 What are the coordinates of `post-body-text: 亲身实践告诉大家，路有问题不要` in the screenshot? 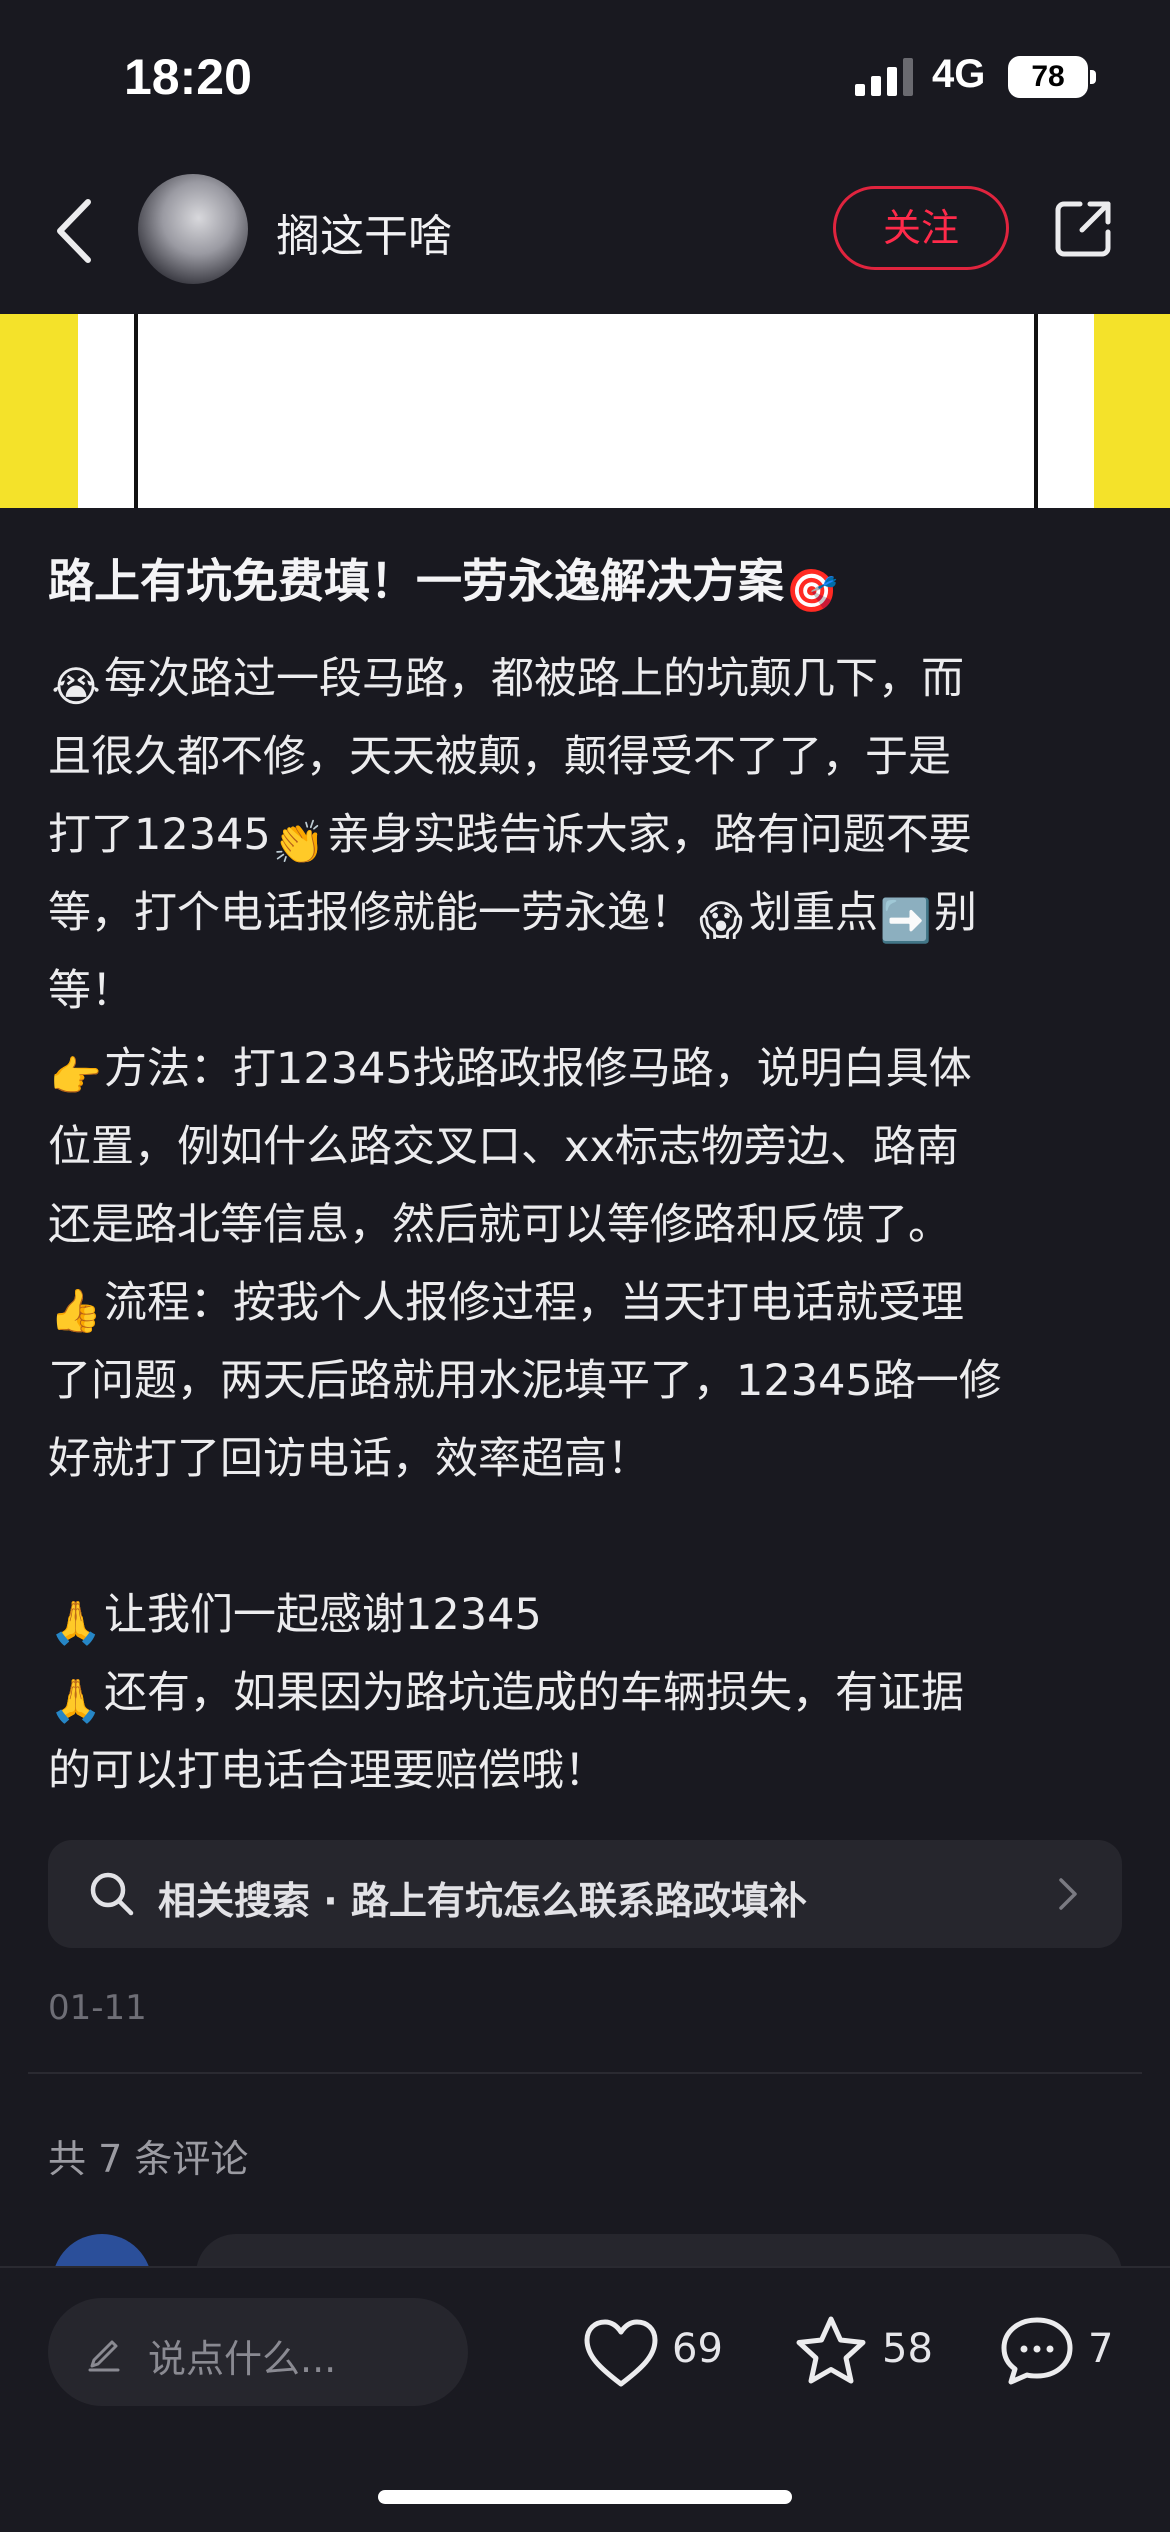 It's located at (649, 835).